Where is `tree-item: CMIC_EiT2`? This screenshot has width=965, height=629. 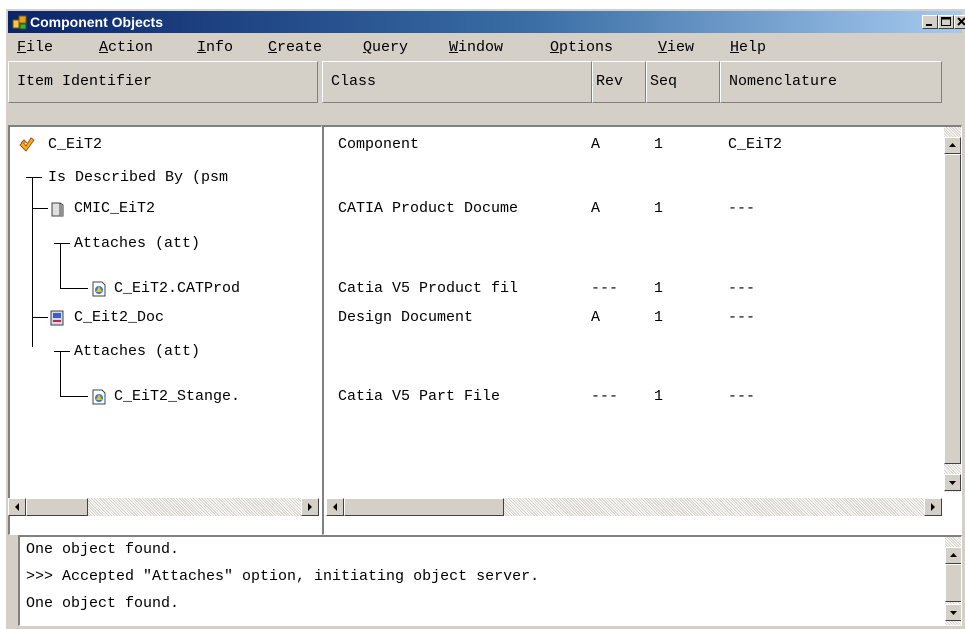
tree-item: CMIC_EiT2 is located at coordinates (165, 209).